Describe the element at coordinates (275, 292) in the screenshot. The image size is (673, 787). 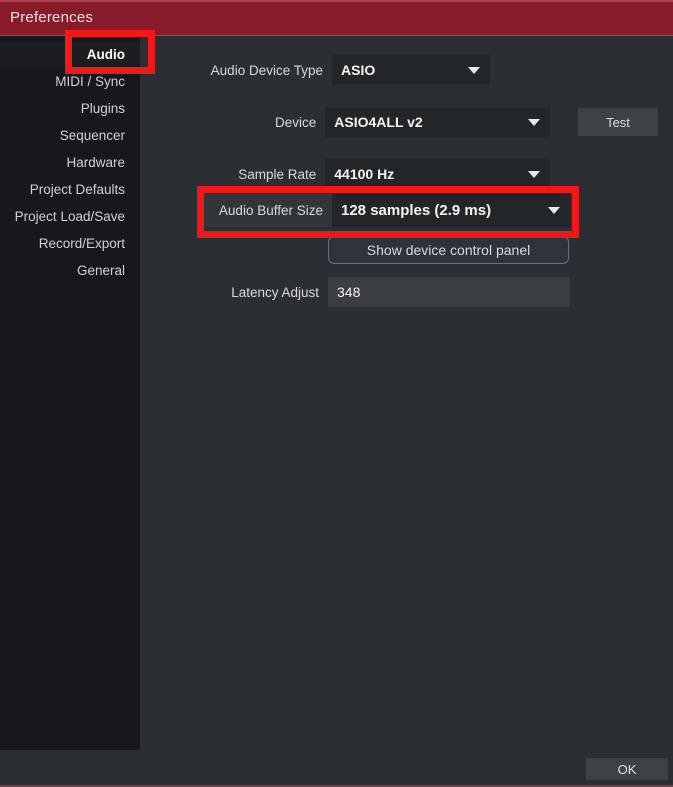
I see `latency-adjust-label: Latency Adjust` at that location.